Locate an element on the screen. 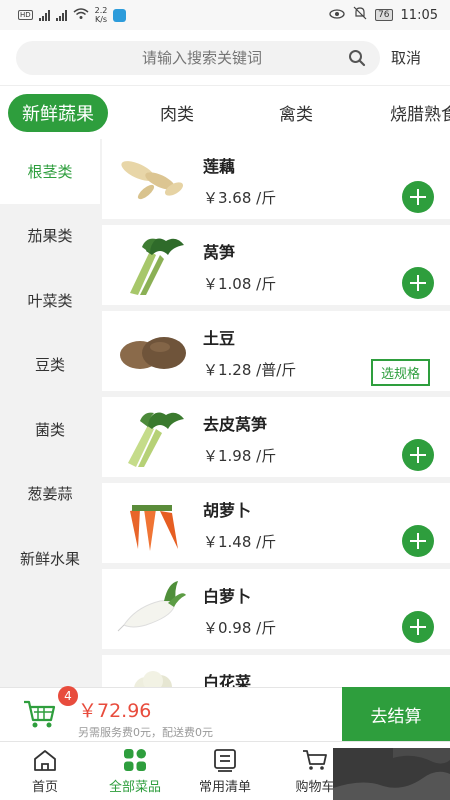  search-input is located at coordinates (182, 57).